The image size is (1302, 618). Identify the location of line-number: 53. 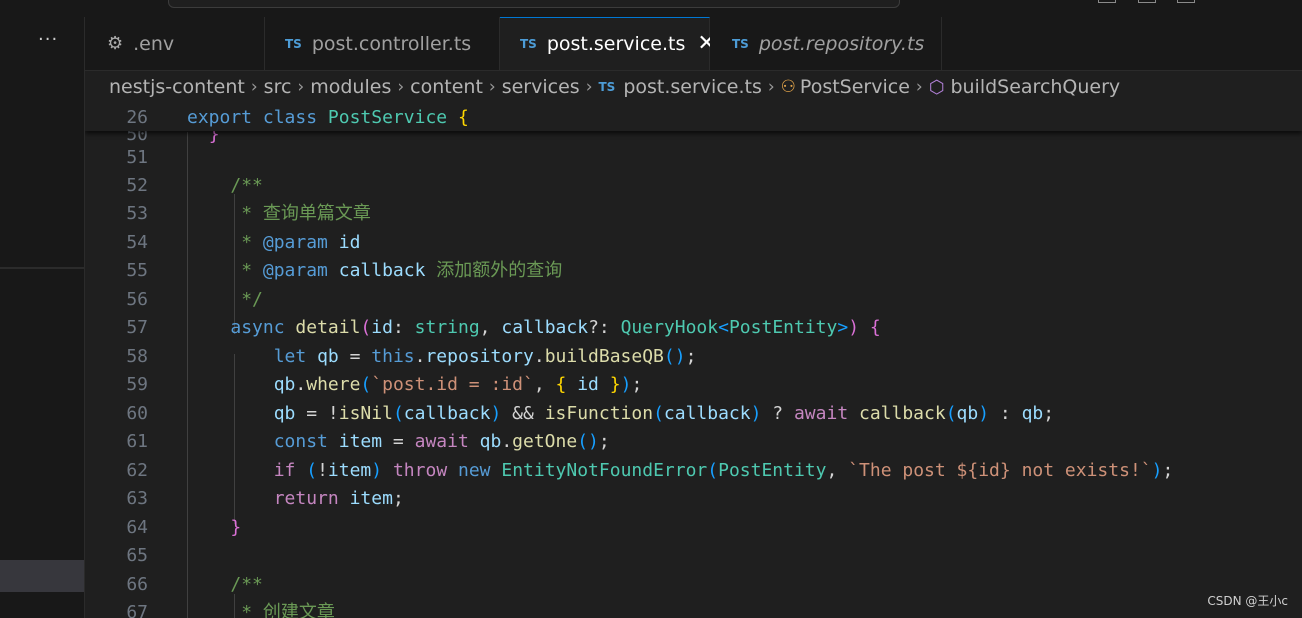
(137, 213).